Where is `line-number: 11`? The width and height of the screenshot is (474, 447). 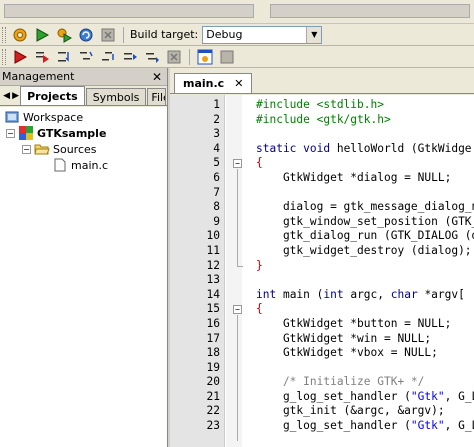
line-number: 11 is located at coordinates (213, 250).